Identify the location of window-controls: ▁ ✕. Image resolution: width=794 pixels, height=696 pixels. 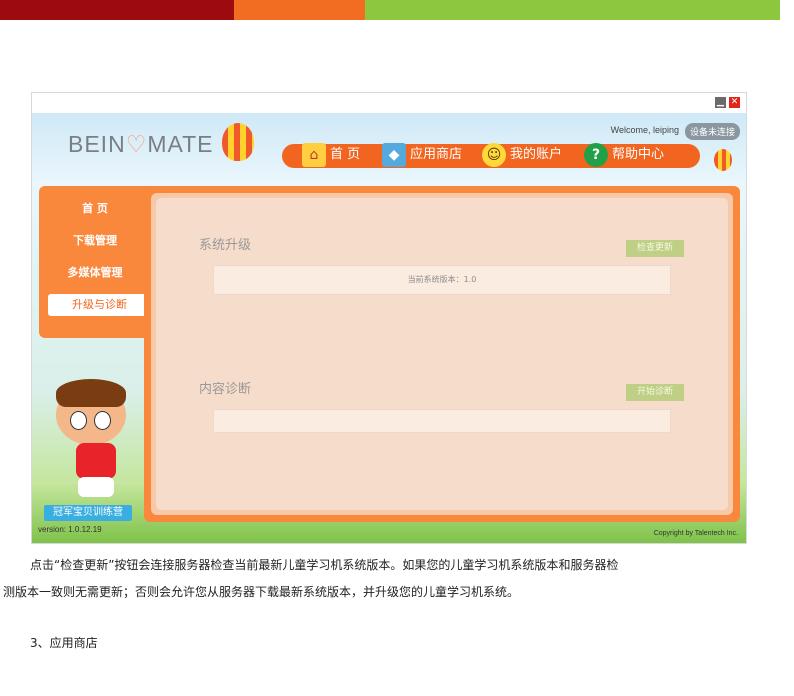
(727, 102).